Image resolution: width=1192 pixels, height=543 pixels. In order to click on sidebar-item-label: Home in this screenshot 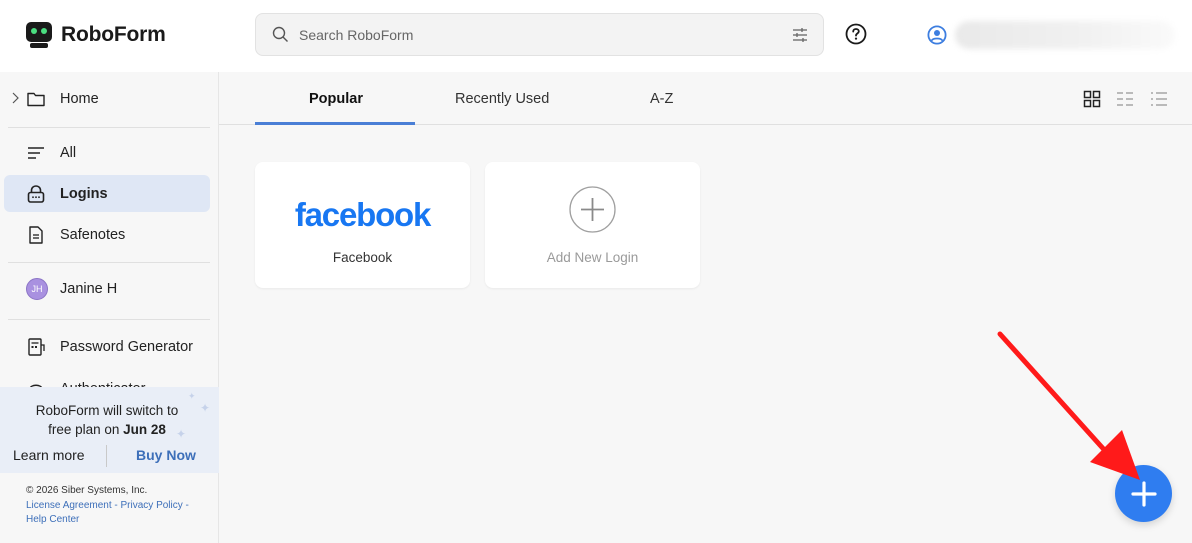, I will do `click(79, 98)`.